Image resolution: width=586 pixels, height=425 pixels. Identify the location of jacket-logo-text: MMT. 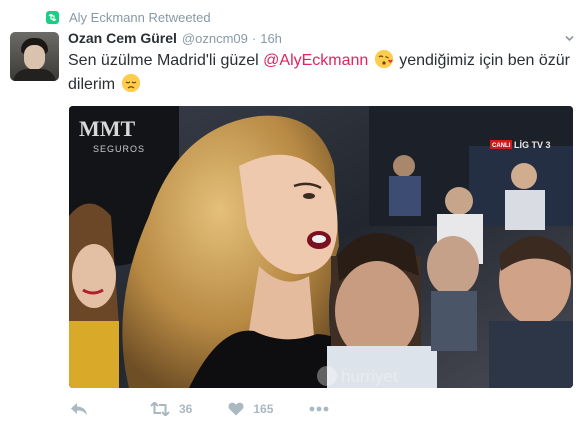
(107, 128).